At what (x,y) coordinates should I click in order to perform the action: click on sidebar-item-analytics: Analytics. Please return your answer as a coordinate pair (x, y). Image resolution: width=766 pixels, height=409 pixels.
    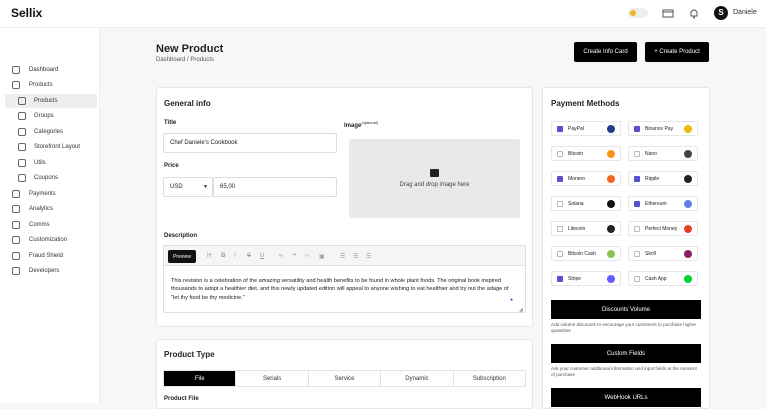
    Looking at the image, I should click on (51, 209).